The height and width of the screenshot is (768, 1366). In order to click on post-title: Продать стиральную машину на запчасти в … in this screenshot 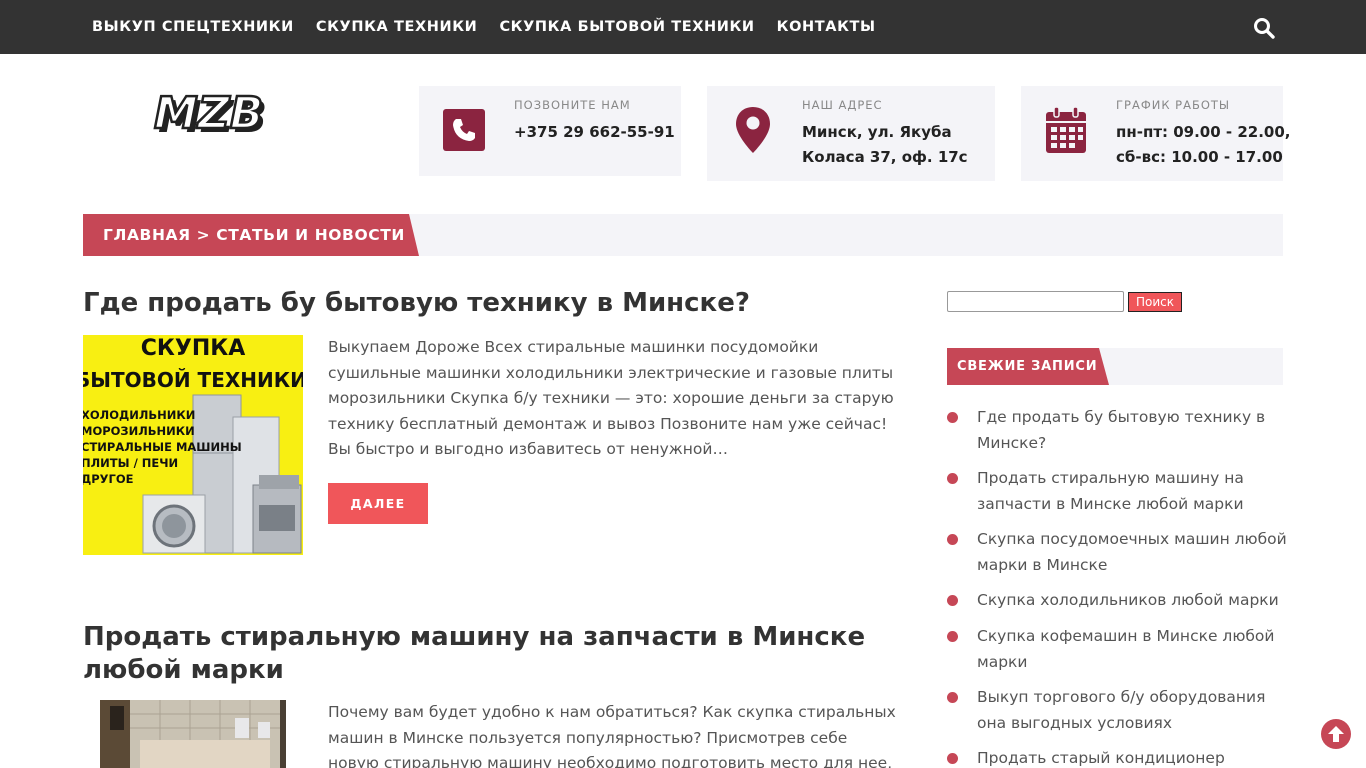, I will do `click(498, 654)`.